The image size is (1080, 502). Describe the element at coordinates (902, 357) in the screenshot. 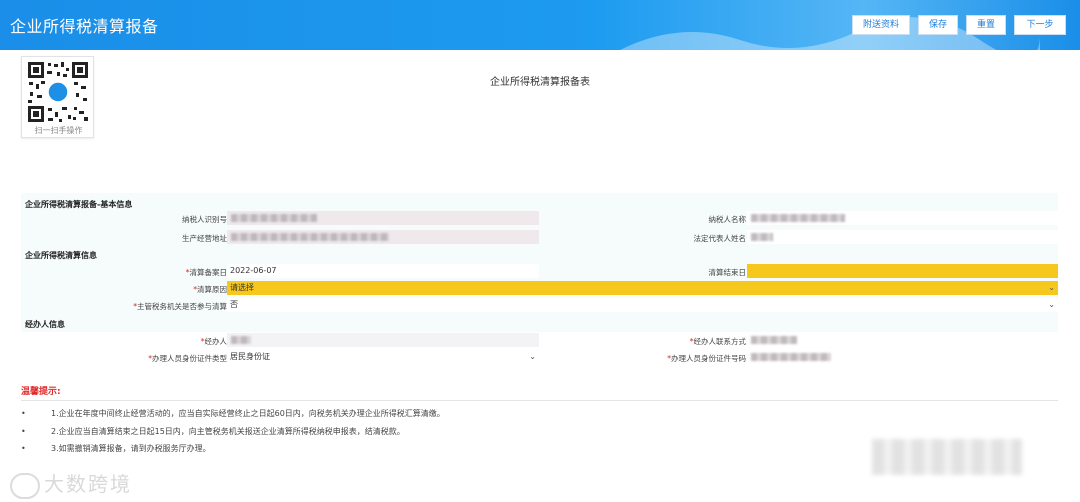

I see `id-number-field` at that location.